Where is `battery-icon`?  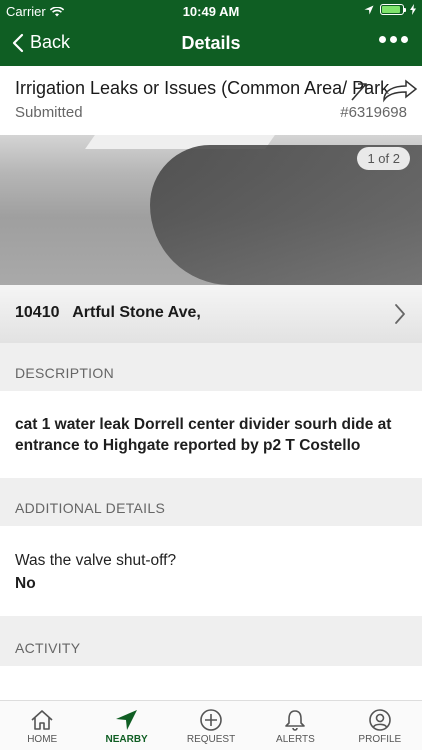
battery-icon is located at coordinates (393, 9).